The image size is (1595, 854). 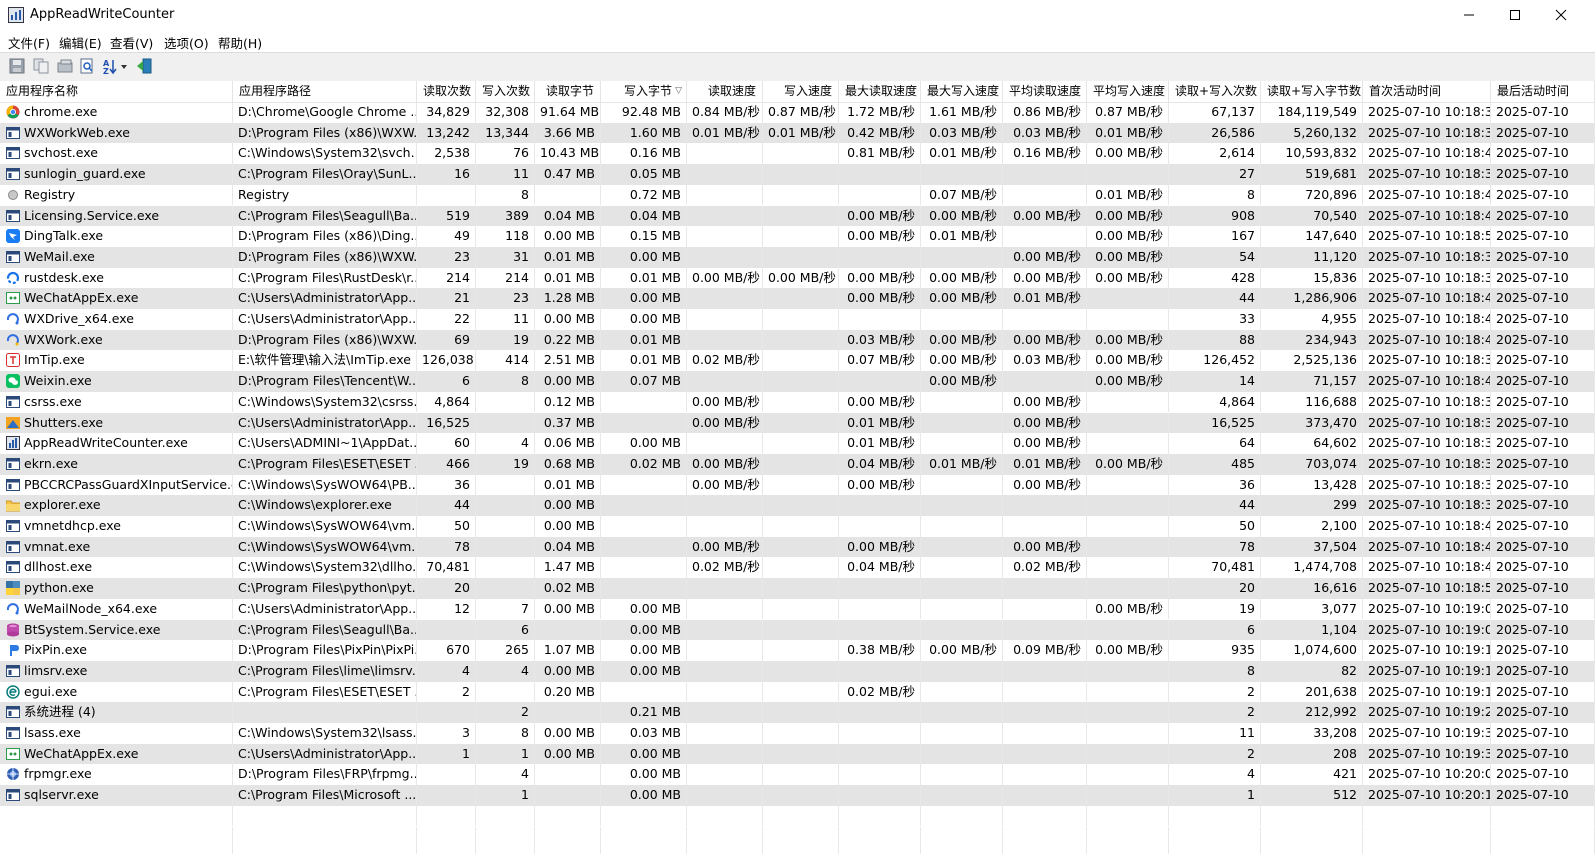 I want to click on app-name-cell: 系统进程 (4), so click(x=116, y=712).